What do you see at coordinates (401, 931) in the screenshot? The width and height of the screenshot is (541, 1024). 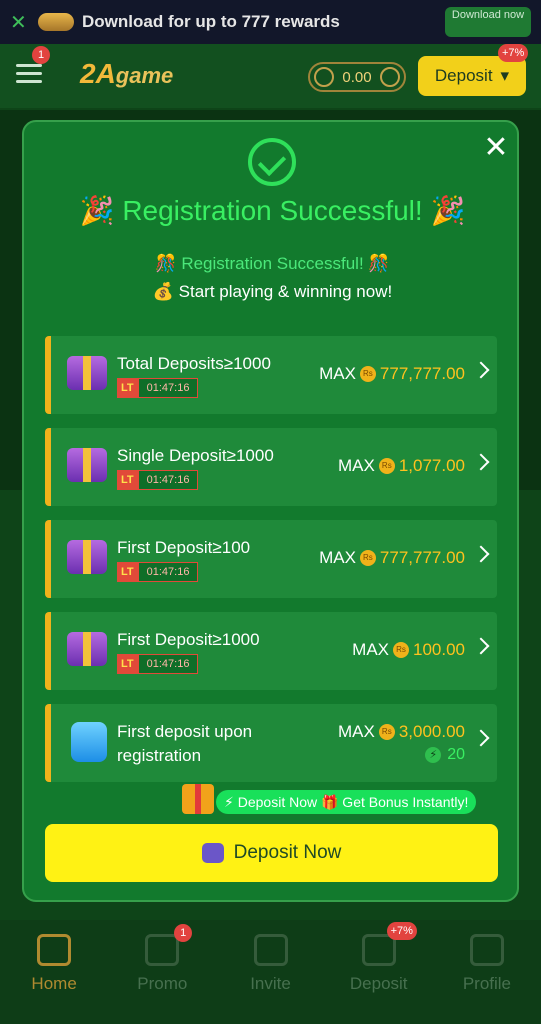 I see `deposit-nav-badge: +7%` at bounding box center [401, 931].